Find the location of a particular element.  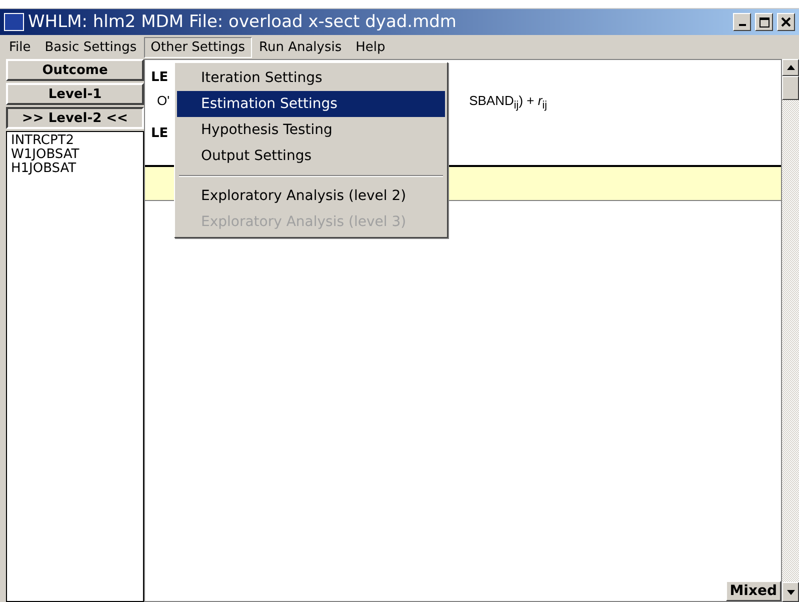

maximize-icon is located at coordinates (764, 22).